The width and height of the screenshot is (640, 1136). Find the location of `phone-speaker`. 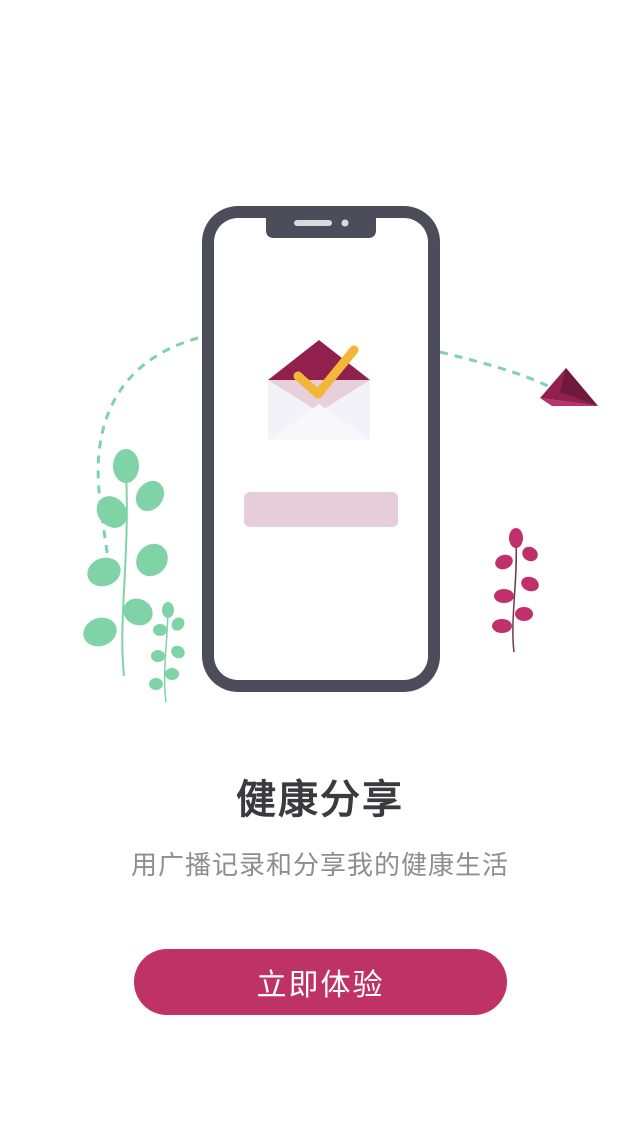

phone-speaker is located at coordinates (313, 223).